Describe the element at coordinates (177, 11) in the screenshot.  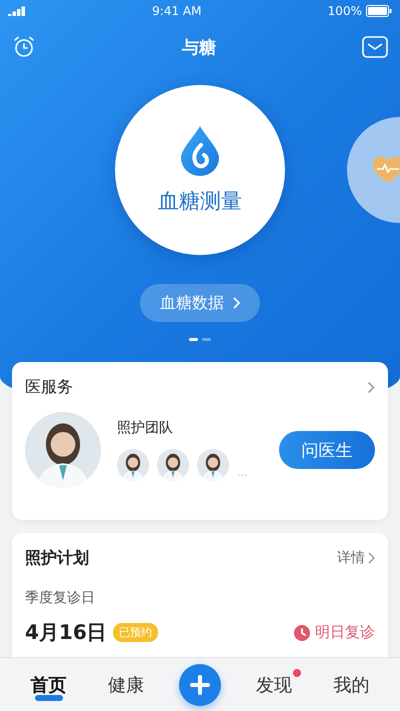
I see `status-time: 9:41 AM` at that location.